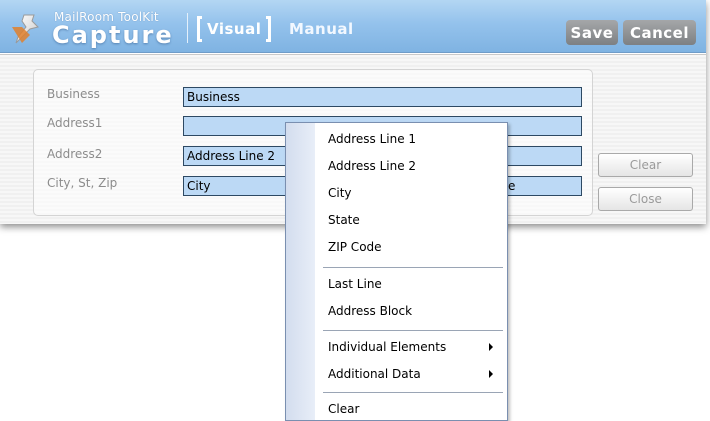  What do you see at coordinates (659, 32) in the screenshot?
I see `cancel-button: Cancel` at bounding box center [659, 32].